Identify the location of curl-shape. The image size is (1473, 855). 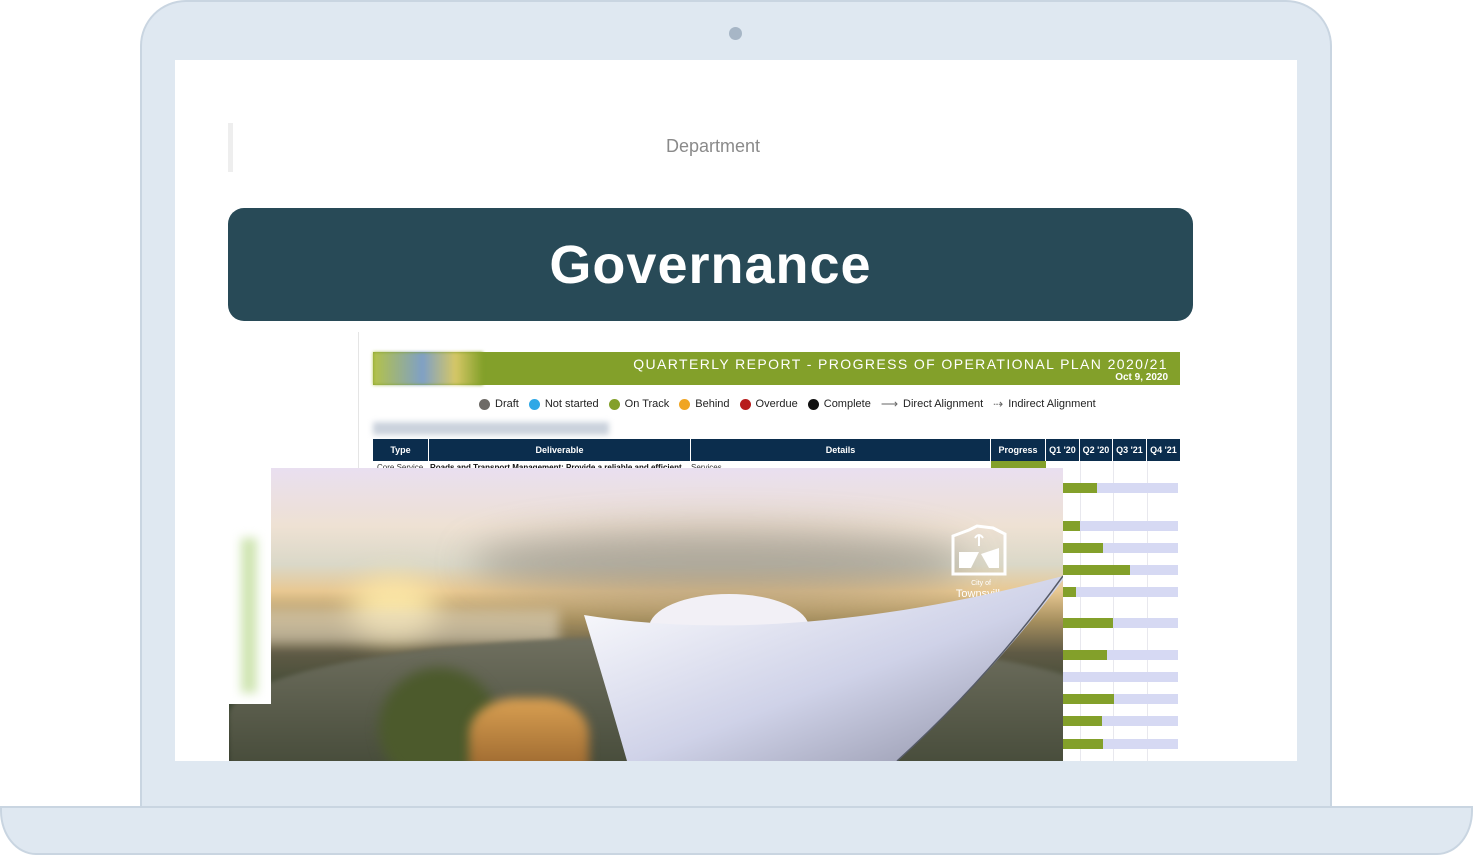
(823, 668).